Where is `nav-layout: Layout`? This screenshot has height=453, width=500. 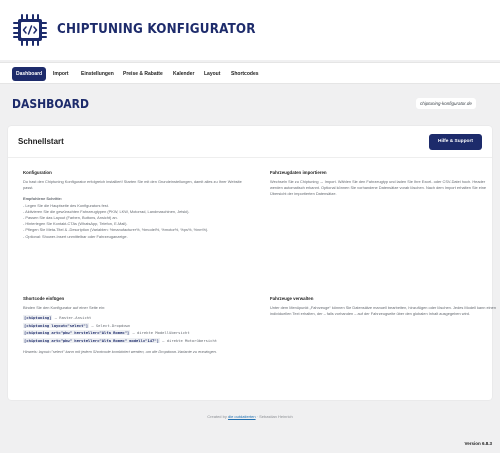
nav-layout: Layout is located at coordinates (212, 74).